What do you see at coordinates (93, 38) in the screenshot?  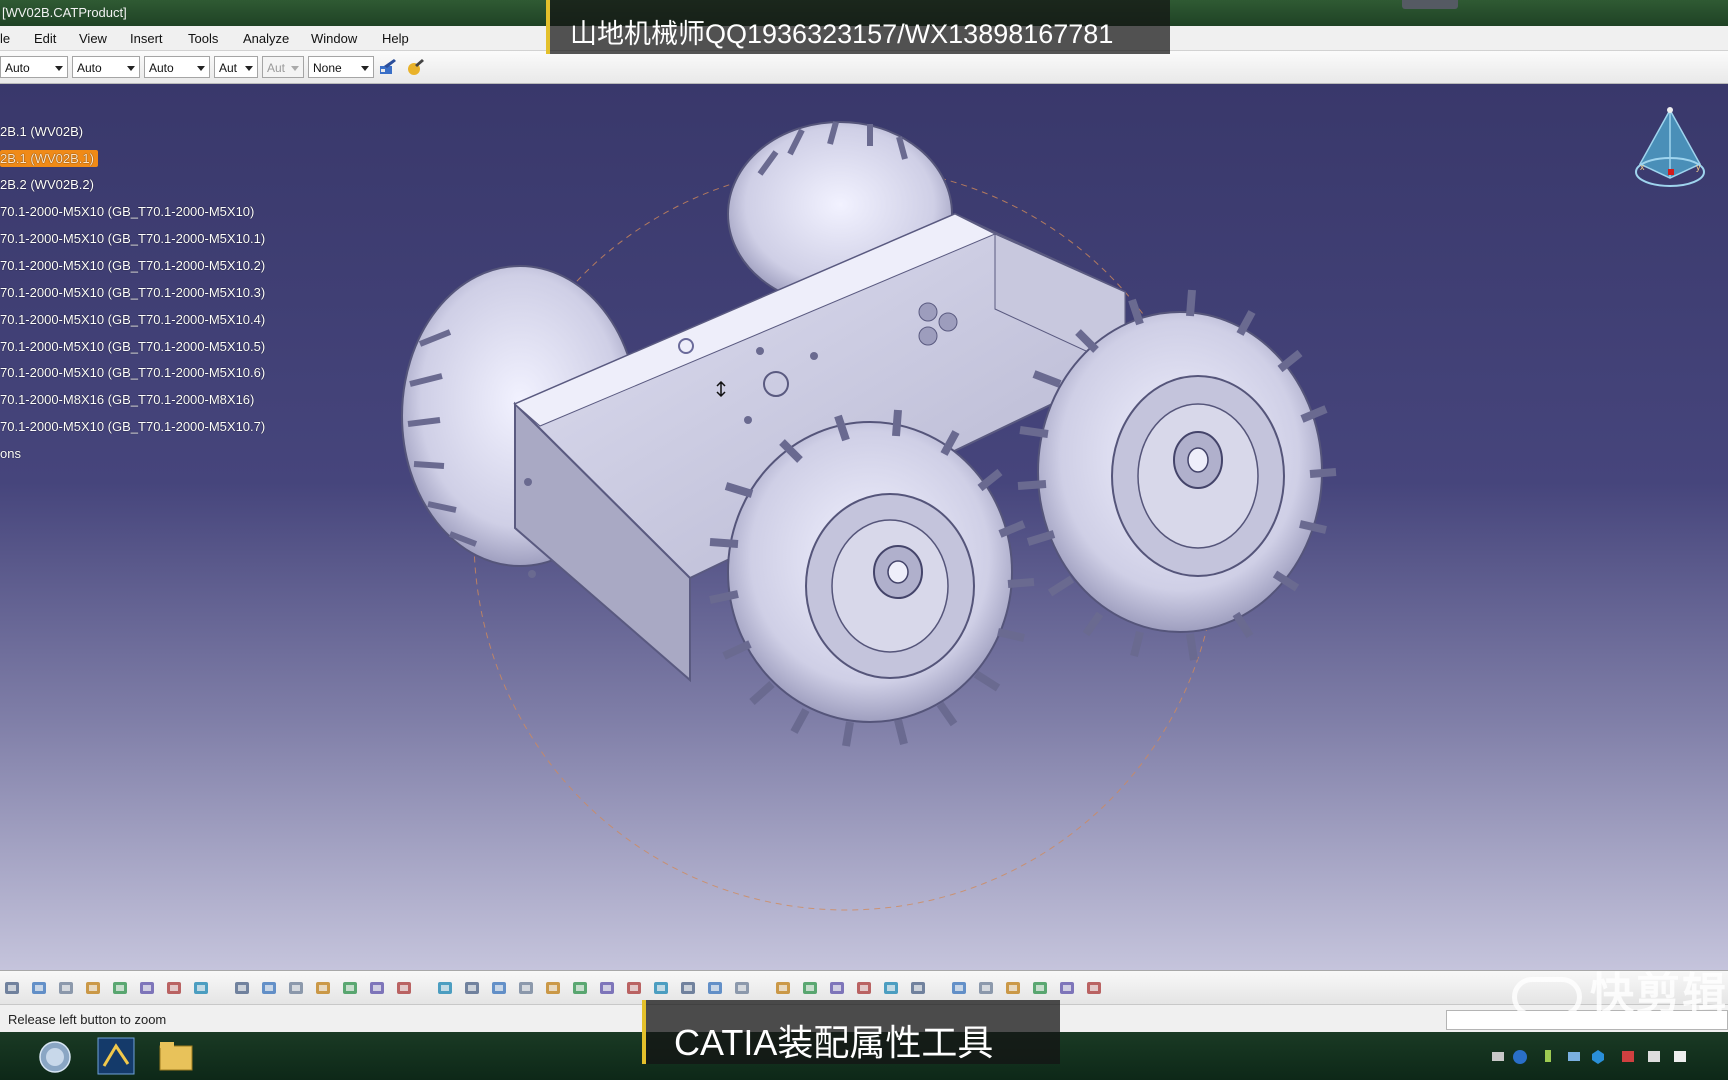 I see `menu-view: View` at bounding box center [93, 38].